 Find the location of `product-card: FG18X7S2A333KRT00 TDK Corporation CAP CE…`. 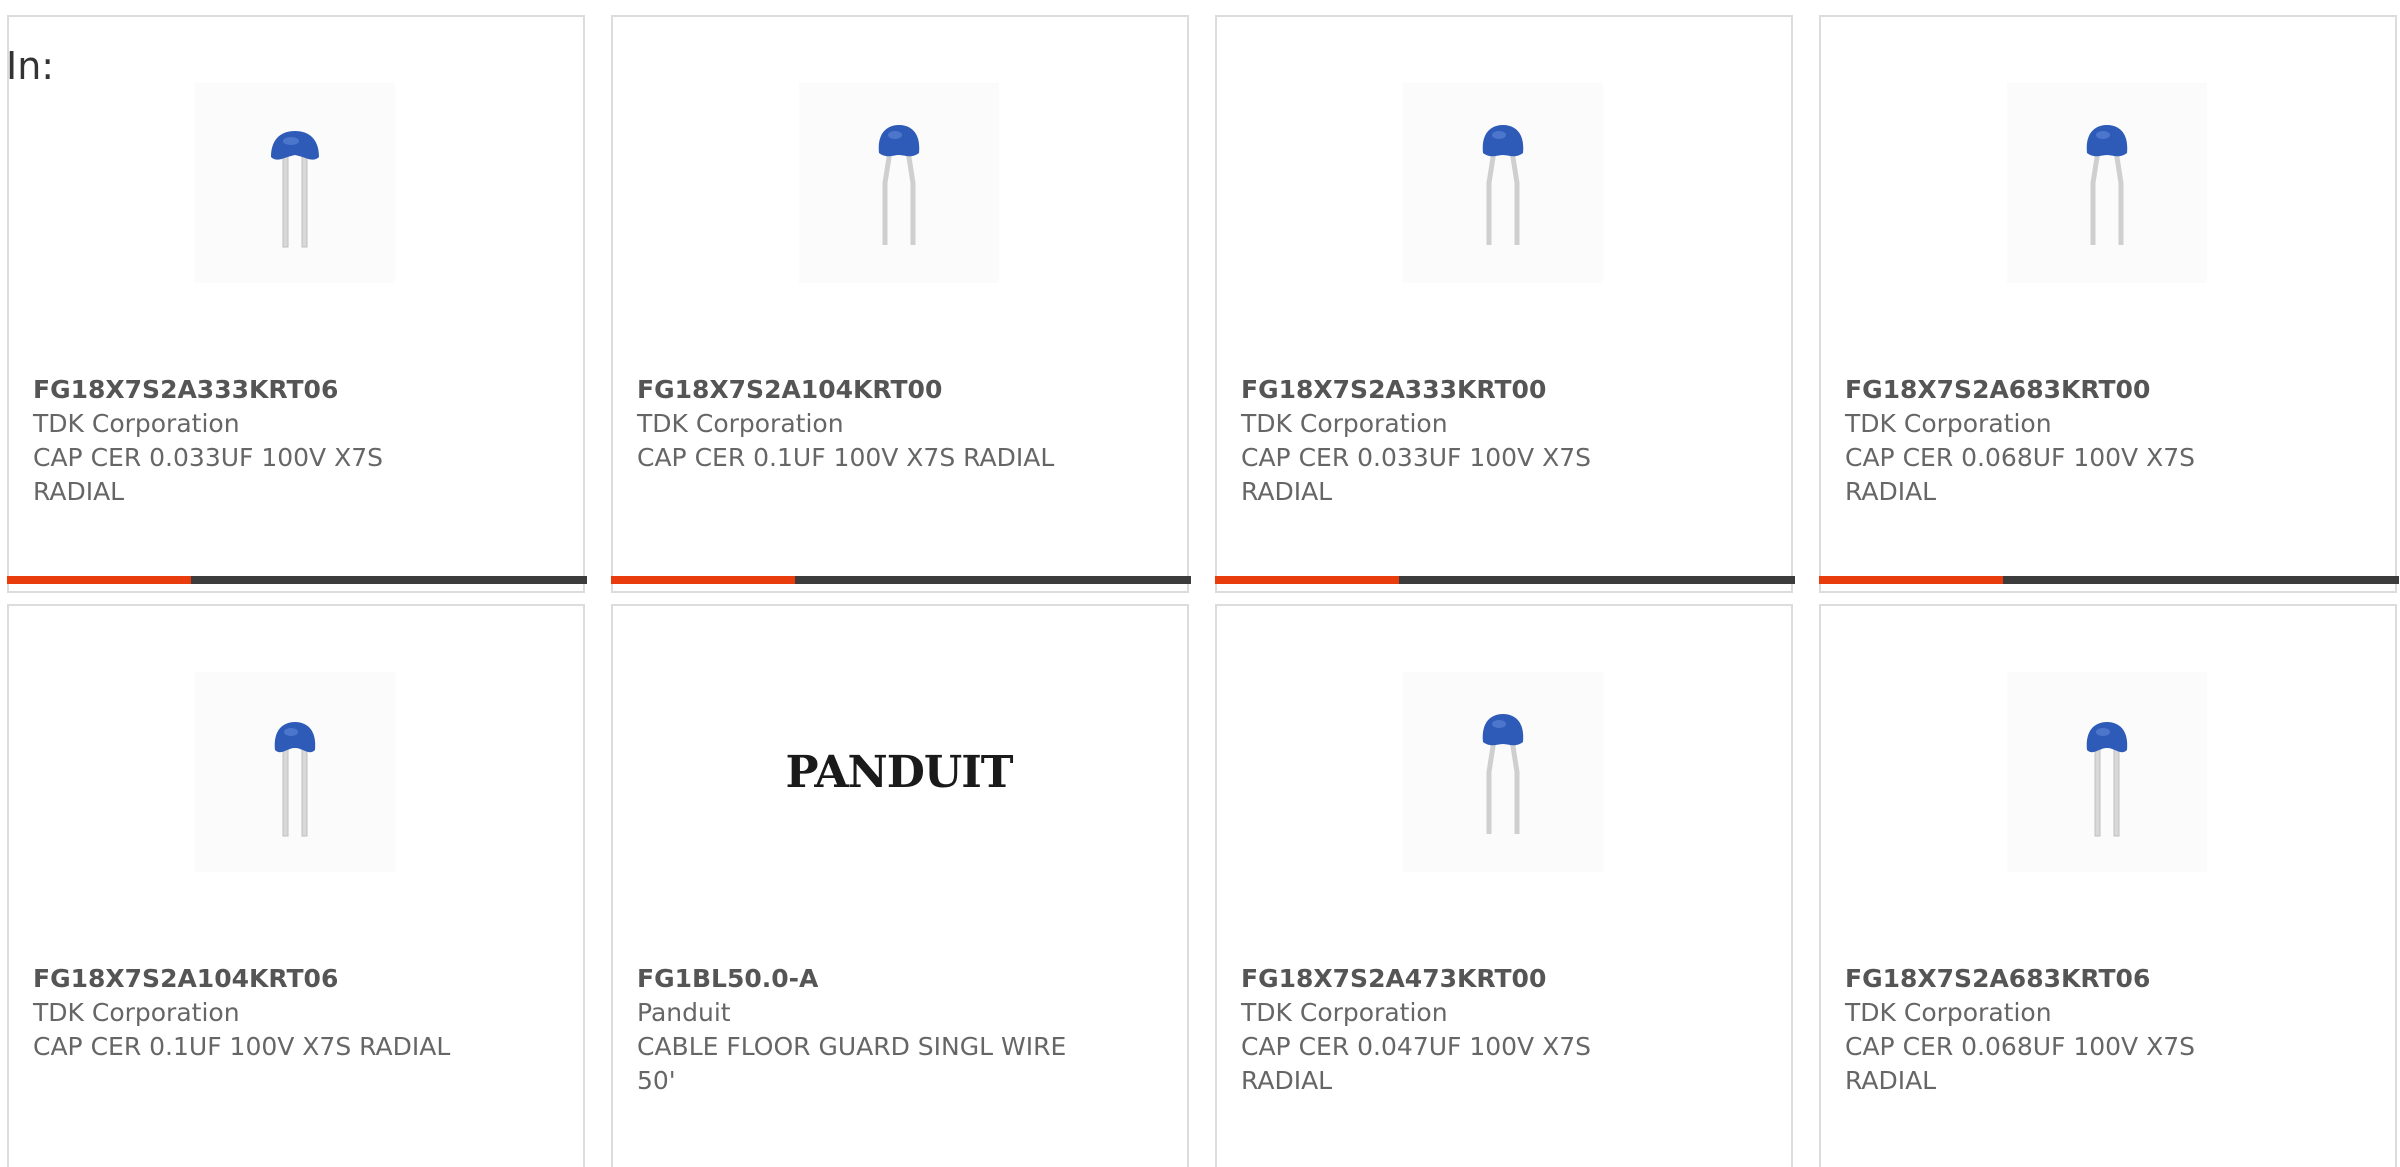

product-card: FG18X7S2A333KRT00 TDK Corporation CAP CE… is located at coordinates (1505, 304).